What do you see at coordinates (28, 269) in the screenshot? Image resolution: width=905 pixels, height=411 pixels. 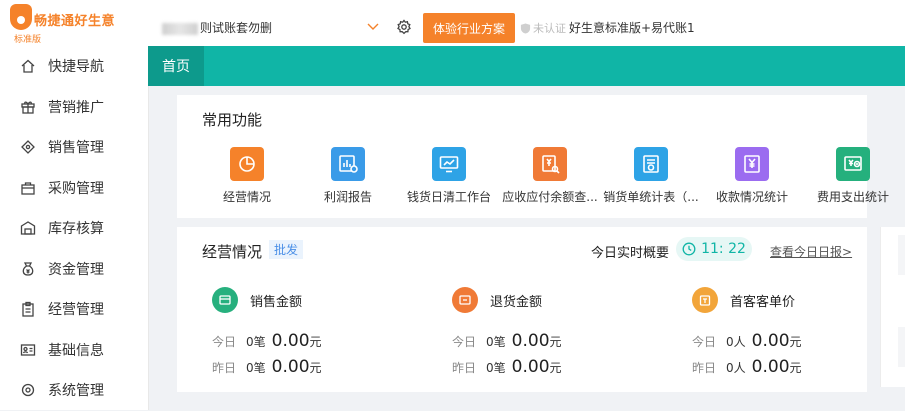 I see `money-bag-icon` at bounding box center [28, 269].